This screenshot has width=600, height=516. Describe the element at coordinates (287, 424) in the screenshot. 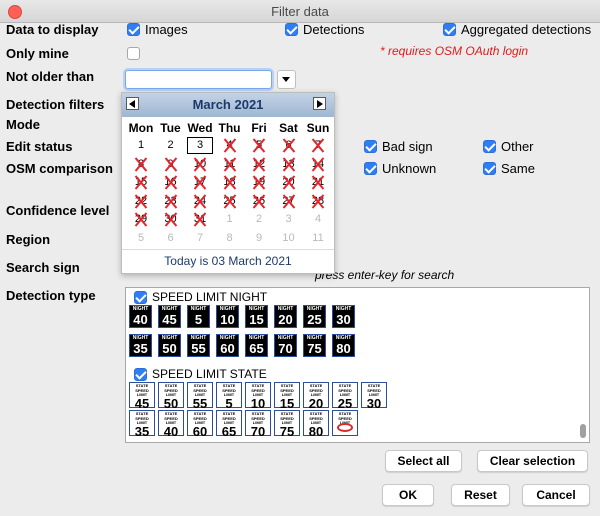

I see `speed-limit-state-sign: STATE SPEED LIMIT 75` at that location.